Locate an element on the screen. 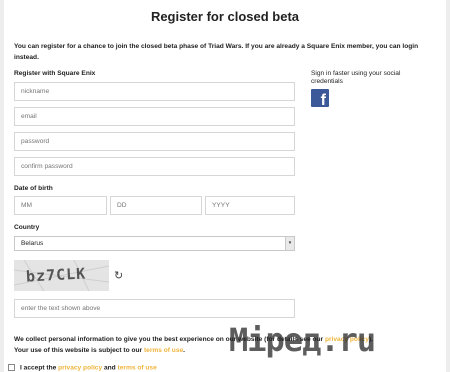  dob-month-field is located at coordinates (60, 205).